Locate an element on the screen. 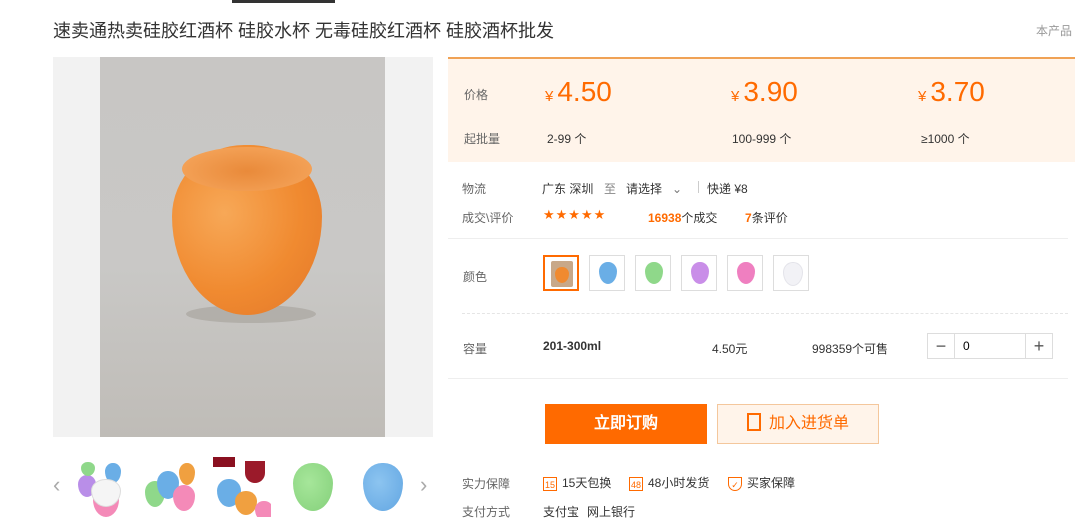  separator is located at coordinates (698, 187).